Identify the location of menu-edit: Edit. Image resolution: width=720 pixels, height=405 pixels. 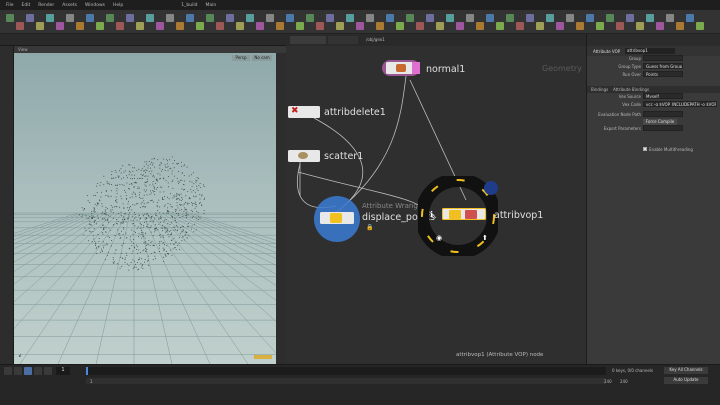
(26, 5).